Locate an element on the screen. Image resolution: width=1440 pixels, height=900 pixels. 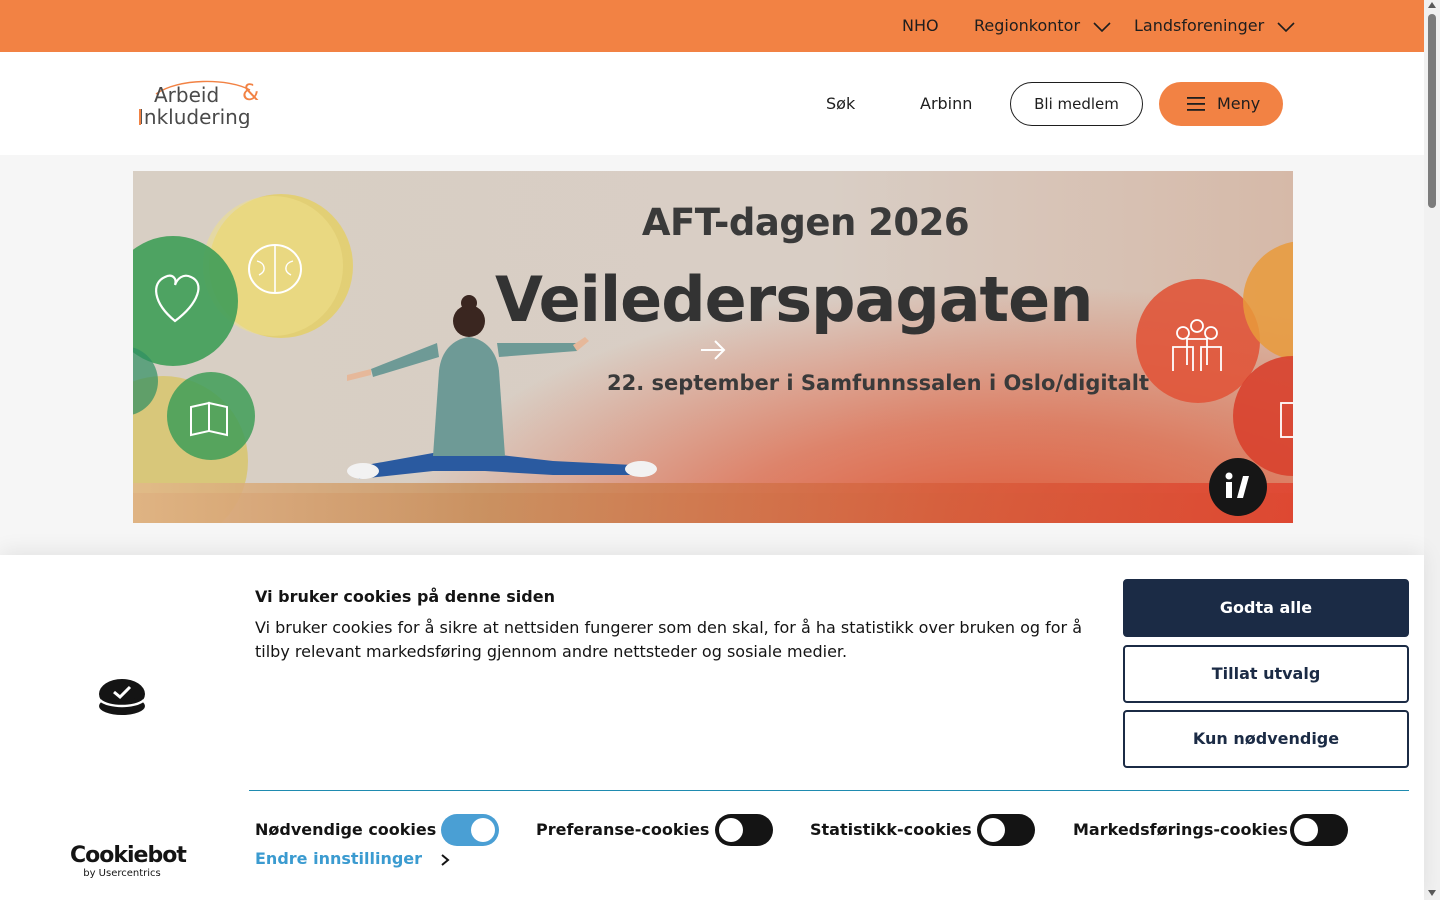
logo-ampersand: & is located at coordinates (250, 93).